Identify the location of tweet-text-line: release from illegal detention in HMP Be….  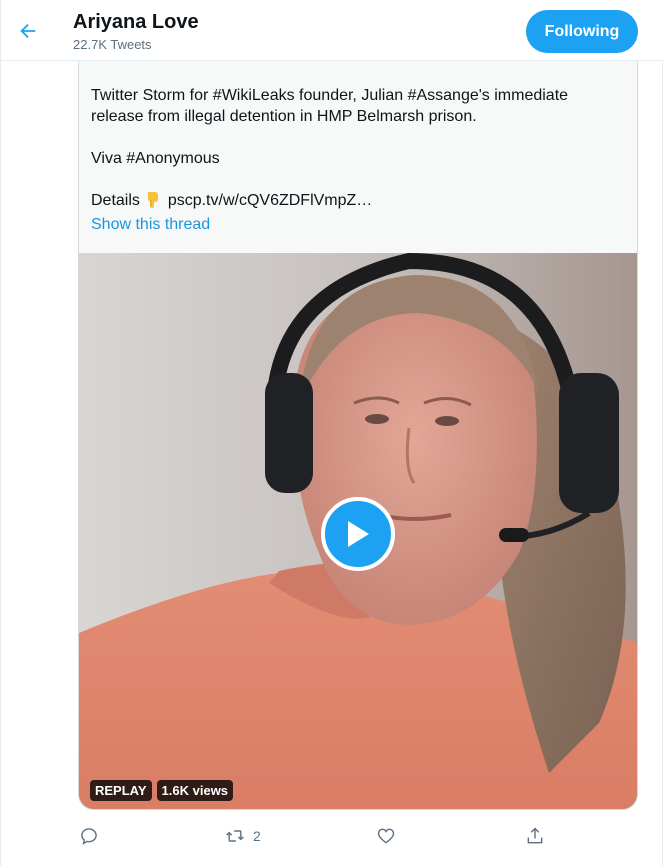
(284, 116).